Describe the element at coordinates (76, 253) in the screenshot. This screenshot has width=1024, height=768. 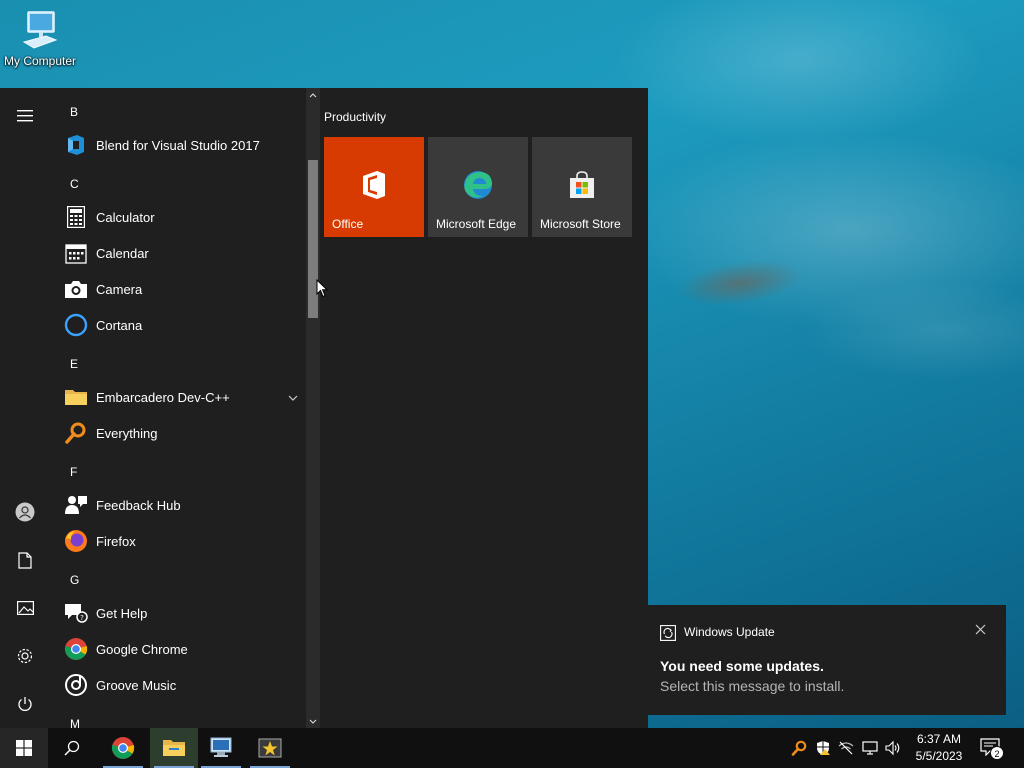
I see `calendar-icon` at that location.